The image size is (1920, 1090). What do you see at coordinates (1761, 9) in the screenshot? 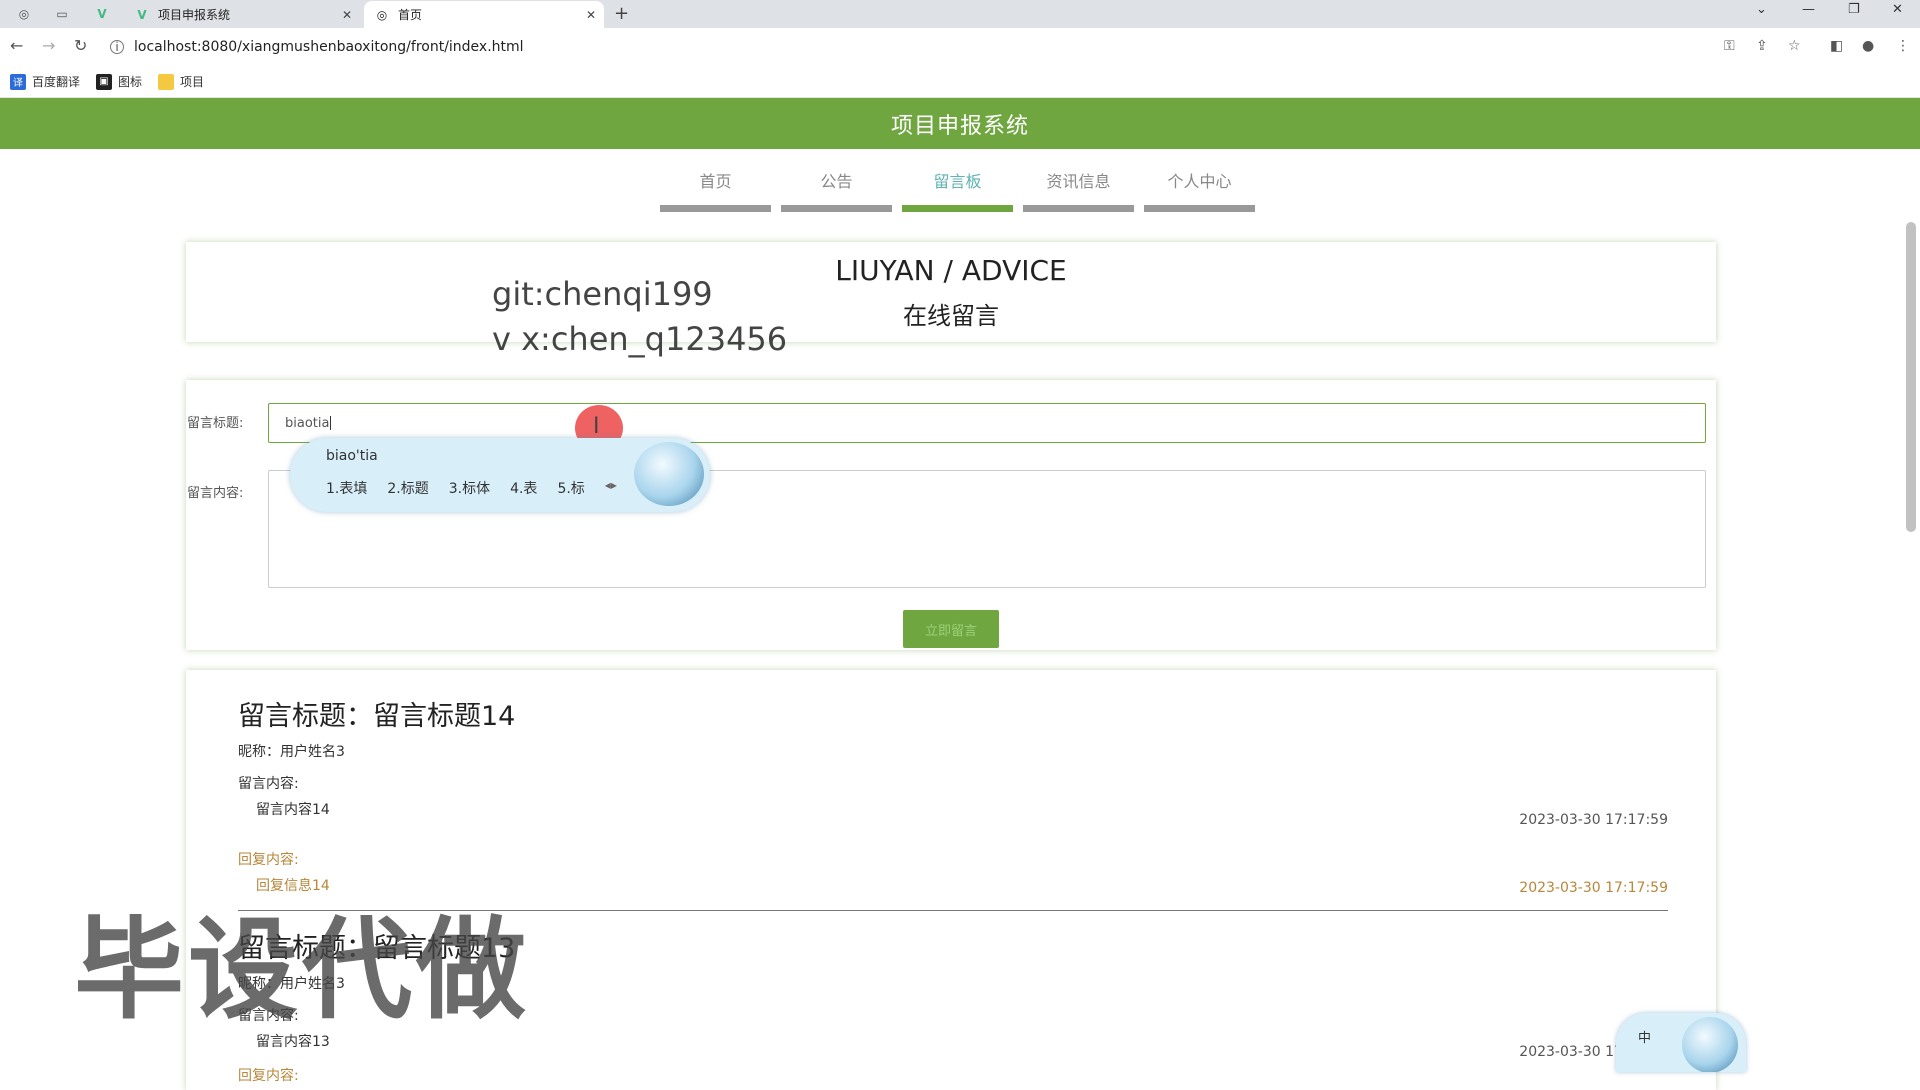
I see `tab-search-icon: ⌄` at bounding box center [1761, 9].